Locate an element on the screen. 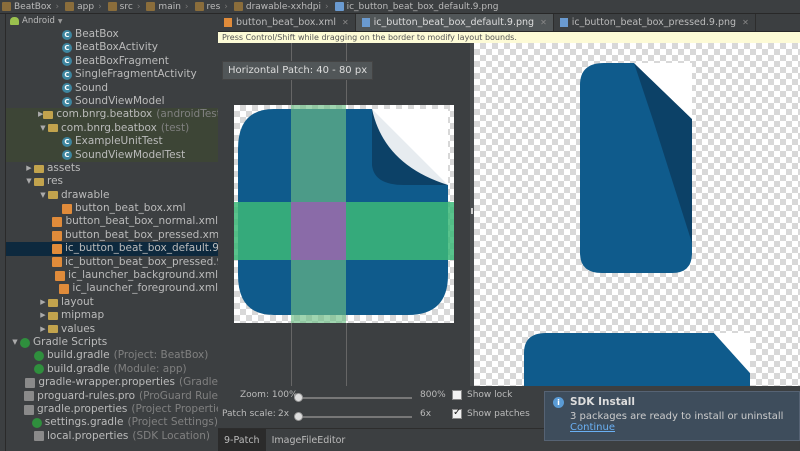 This screenshot has width=800, height=451. tree-item: C Sound is located at coordinates (112, 88).